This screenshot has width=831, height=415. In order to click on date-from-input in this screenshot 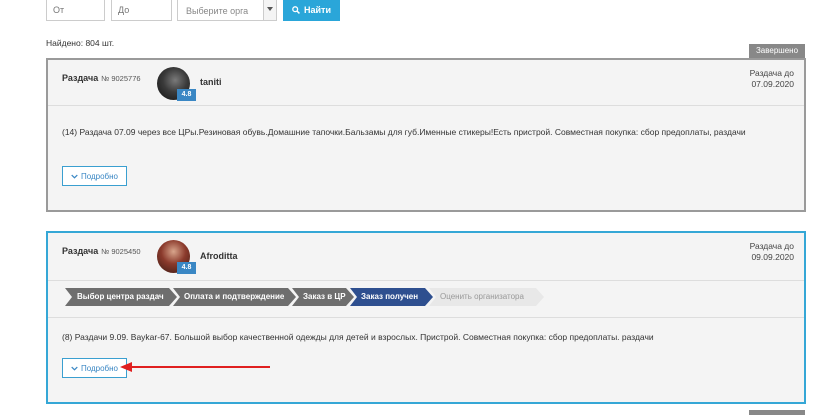, I will do `click(75, 10)`.